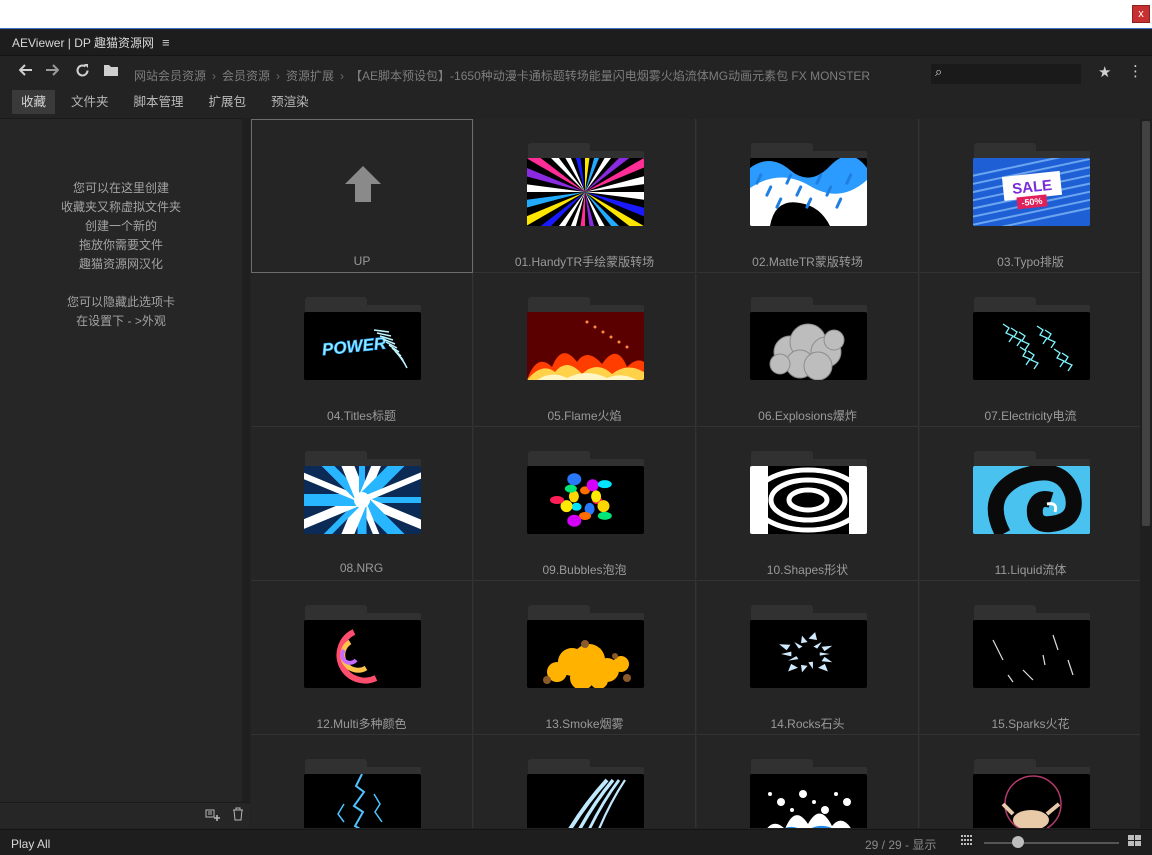 This screenshot has height=855, width=1152. What do you see at coordinates (576, 43) in the screenshot?
I see `panel-header: AEViewer | DP 趣猫资源网 ≡` at bounding box center [576, 43].